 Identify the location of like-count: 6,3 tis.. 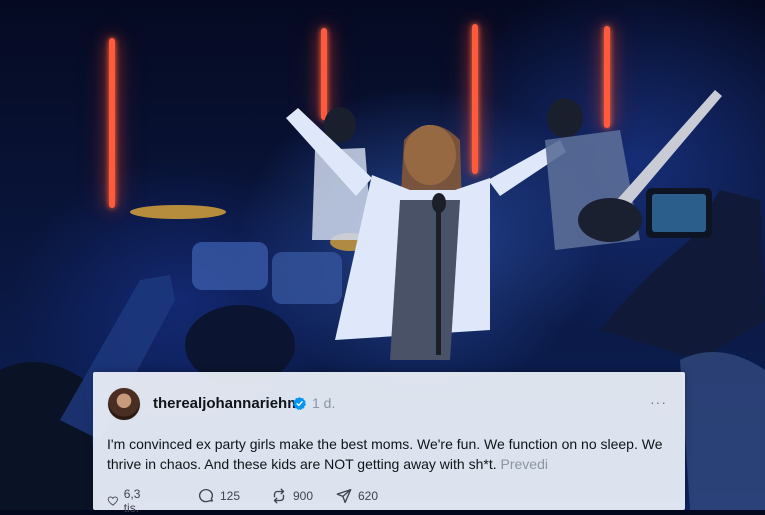
(132, 501).